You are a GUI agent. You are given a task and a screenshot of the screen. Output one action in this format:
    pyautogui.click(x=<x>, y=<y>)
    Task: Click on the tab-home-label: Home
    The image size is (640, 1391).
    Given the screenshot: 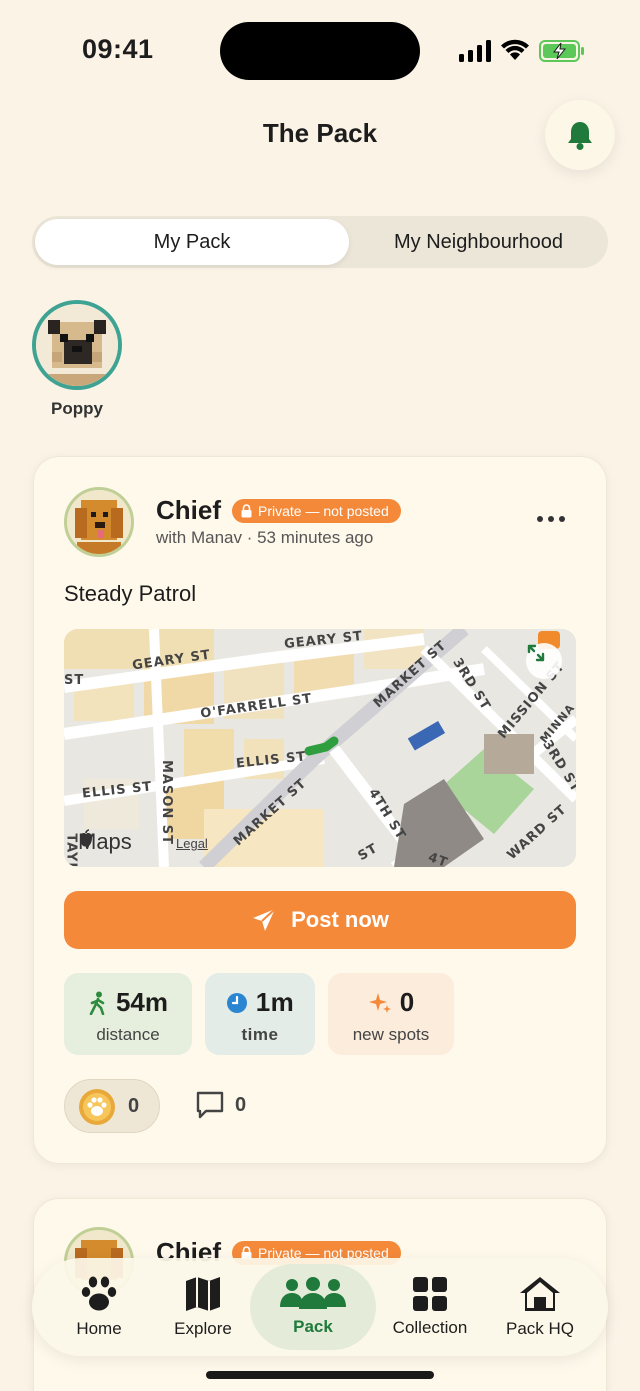 What is the action you would take?
    pyautogui.click(x=99, y=1328)
    